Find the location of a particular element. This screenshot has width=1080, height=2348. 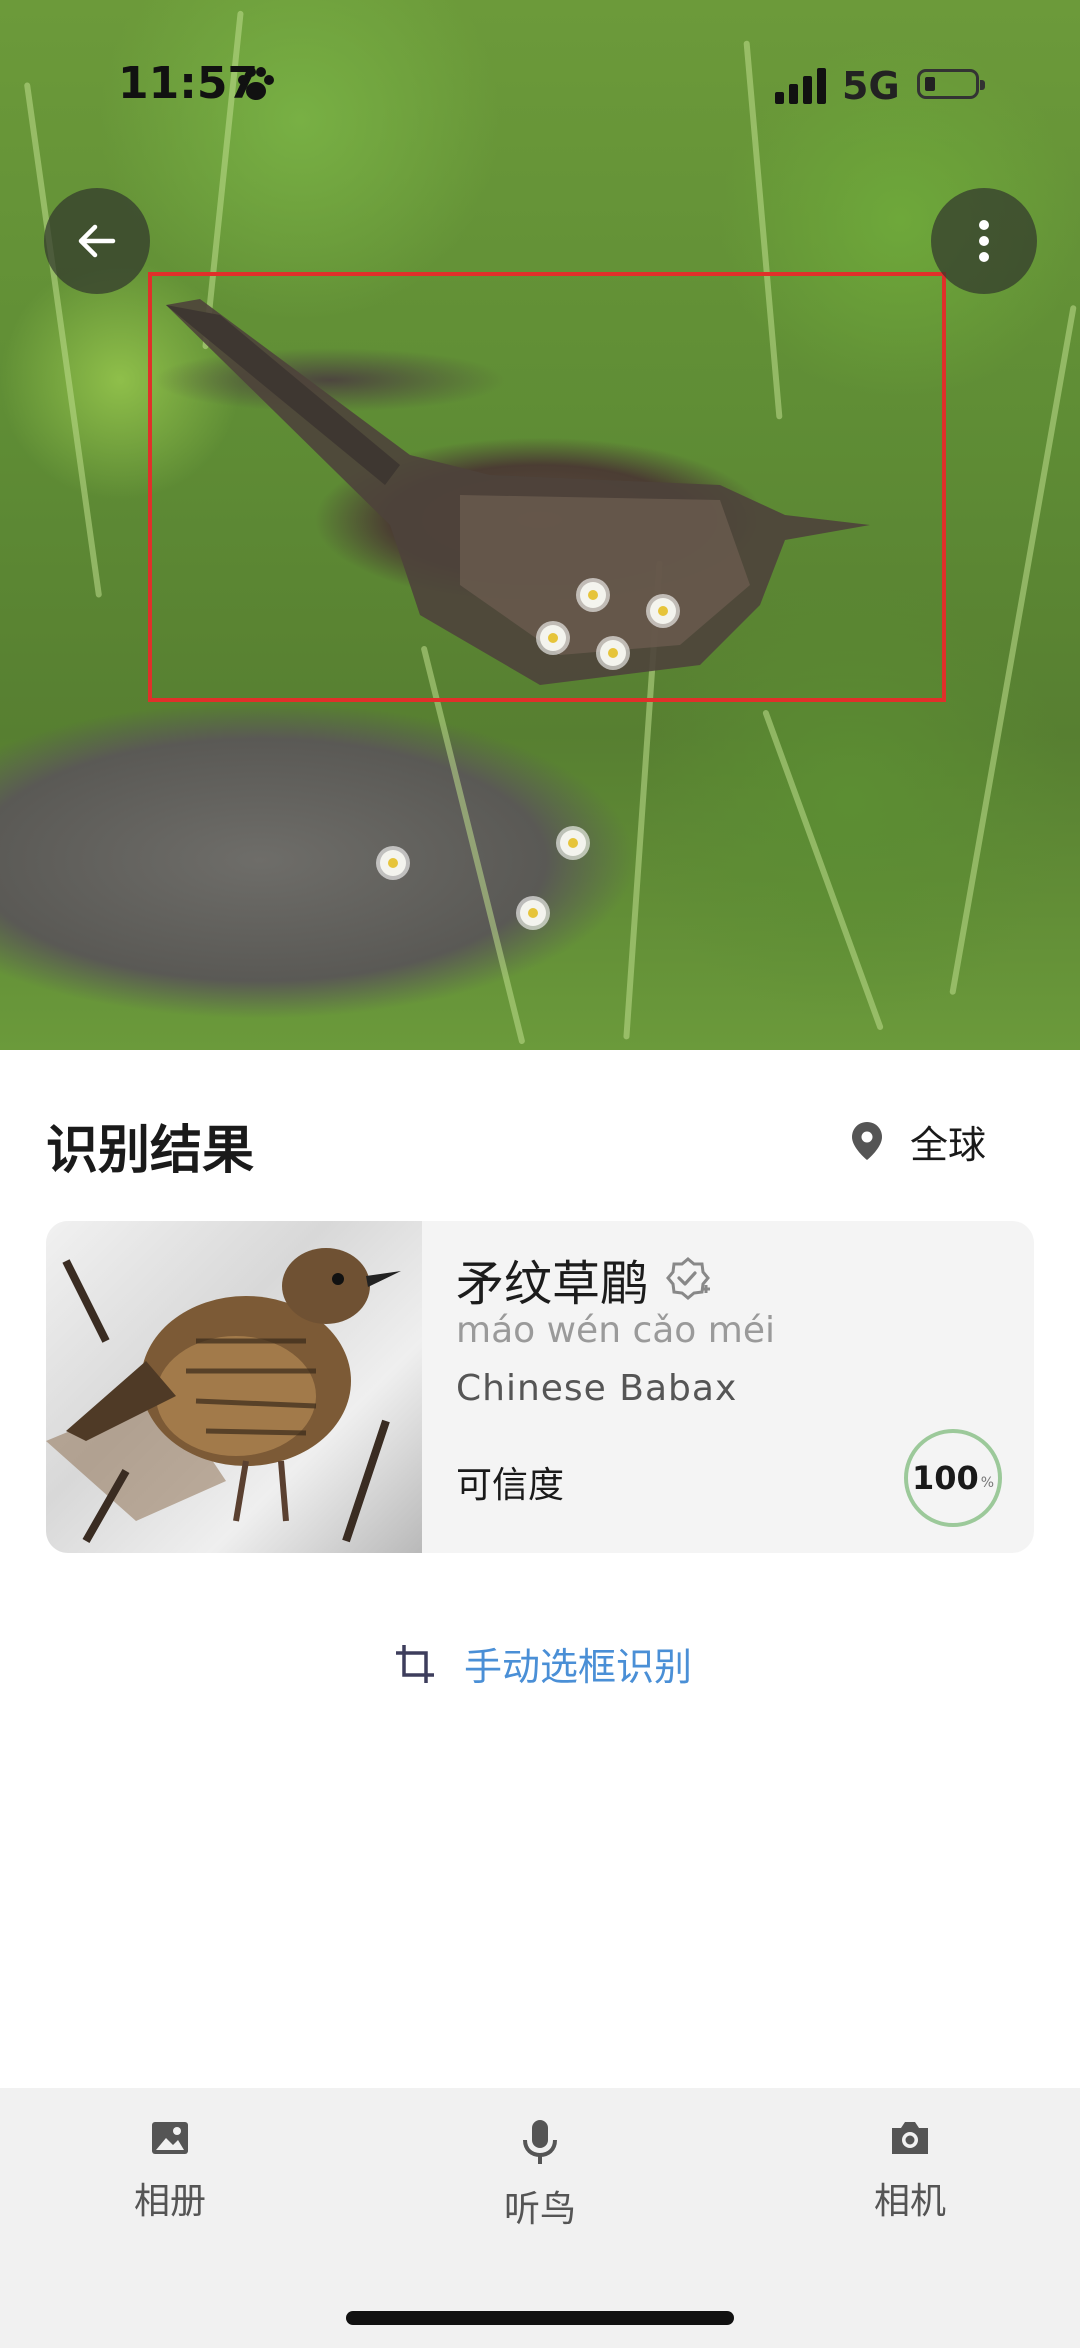

back-button is located at coordinates (97, 241).